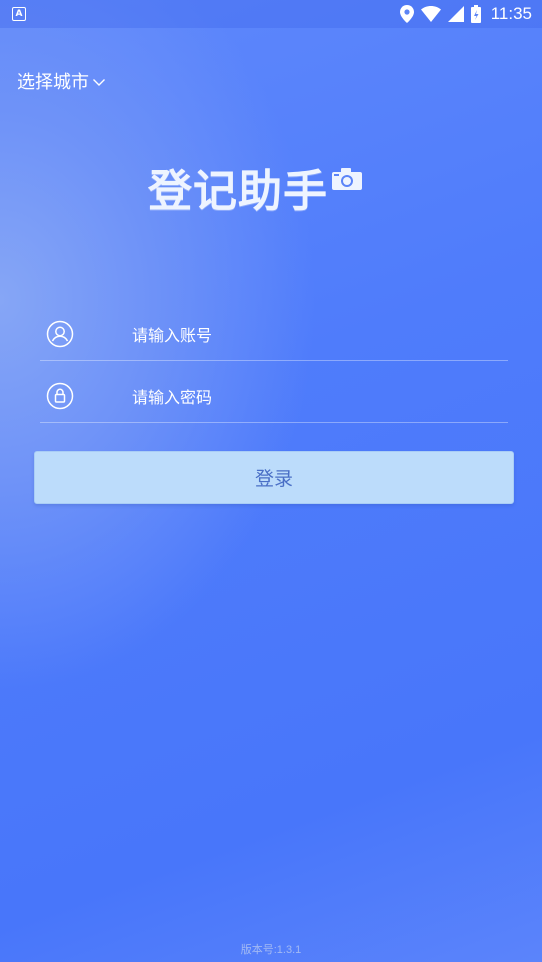 This screenshot has width=542, height=962. I want to click on user-icon, so click(60, 334).